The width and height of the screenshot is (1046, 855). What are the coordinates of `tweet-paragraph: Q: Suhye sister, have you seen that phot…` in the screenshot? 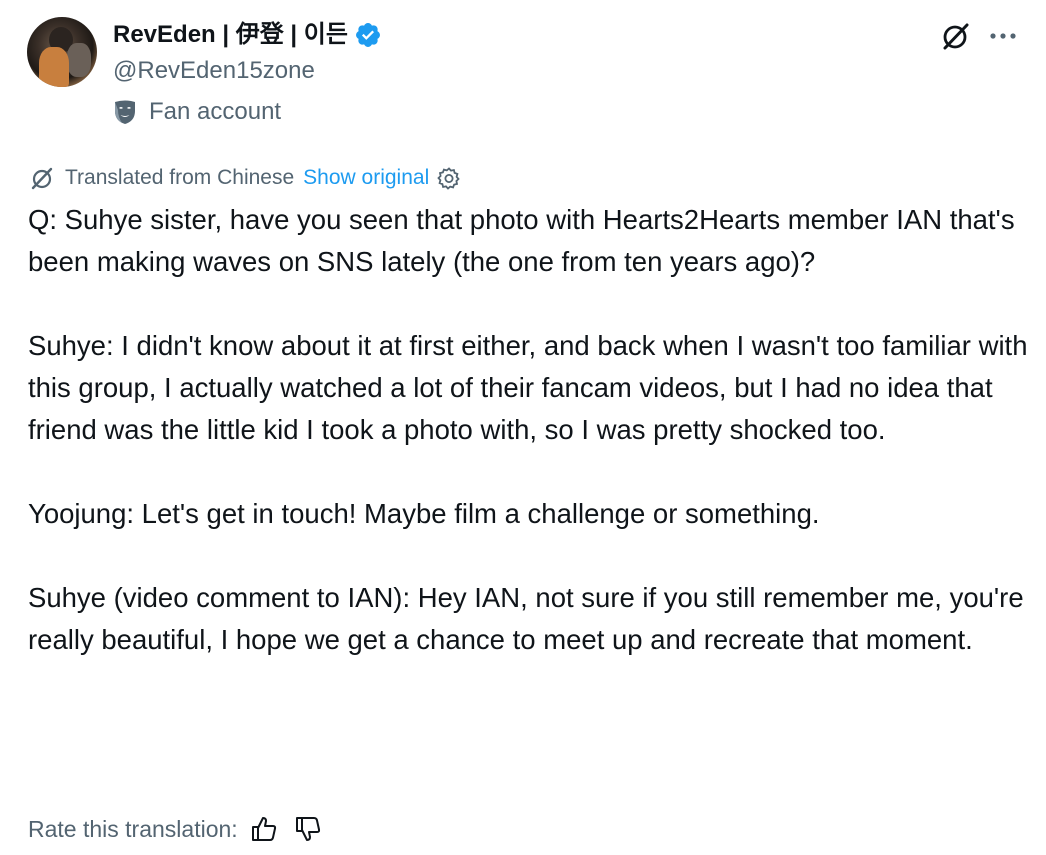 It's located at (521, 240).